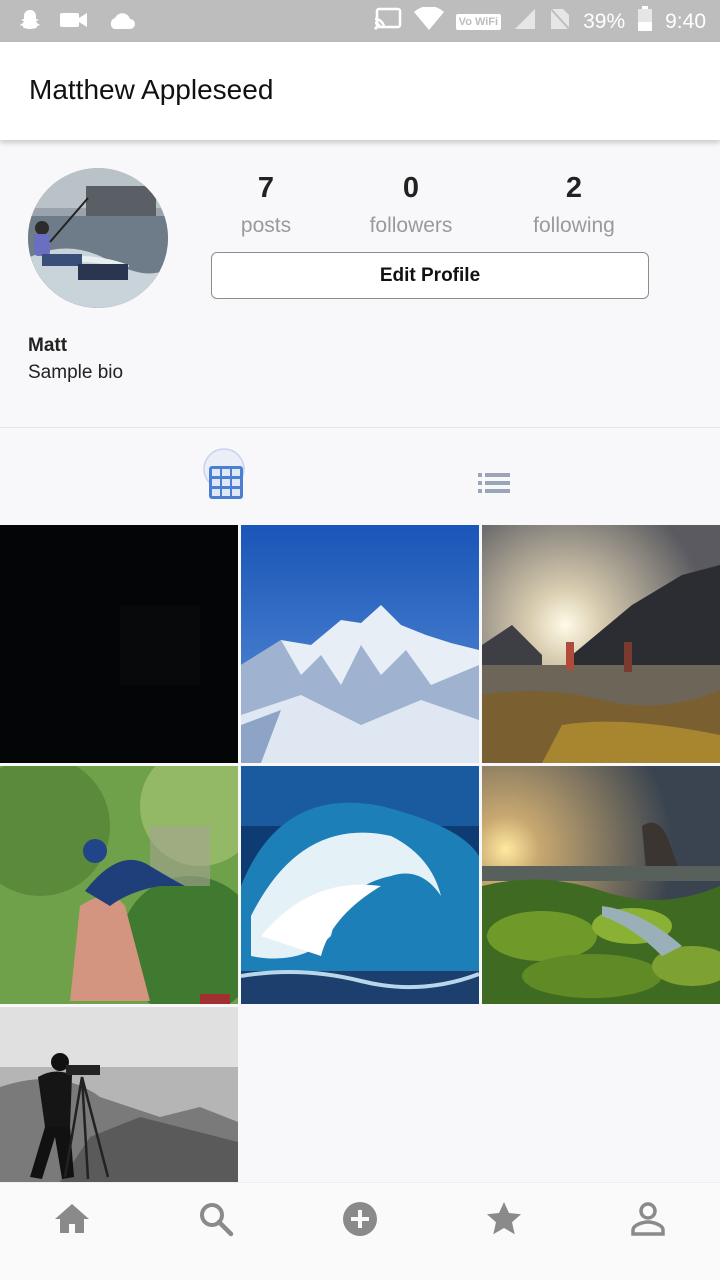 The width and height of the screenshot is (720, 1280). I want to click on nav-home, so click(72, 1219).